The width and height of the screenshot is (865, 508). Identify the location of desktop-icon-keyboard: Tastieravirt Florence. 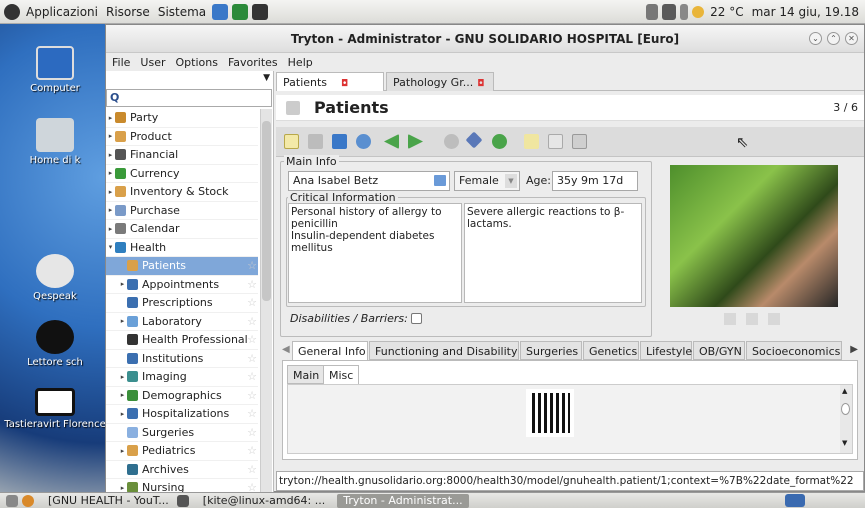
(55, 409).